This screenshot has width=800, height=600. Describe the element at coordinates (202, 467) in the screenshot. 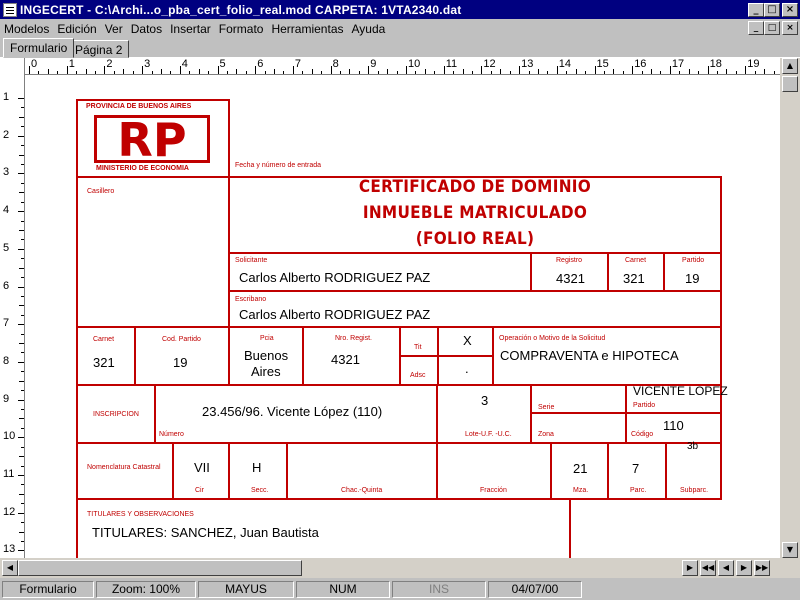

I see `cir-field: VII` at that location.